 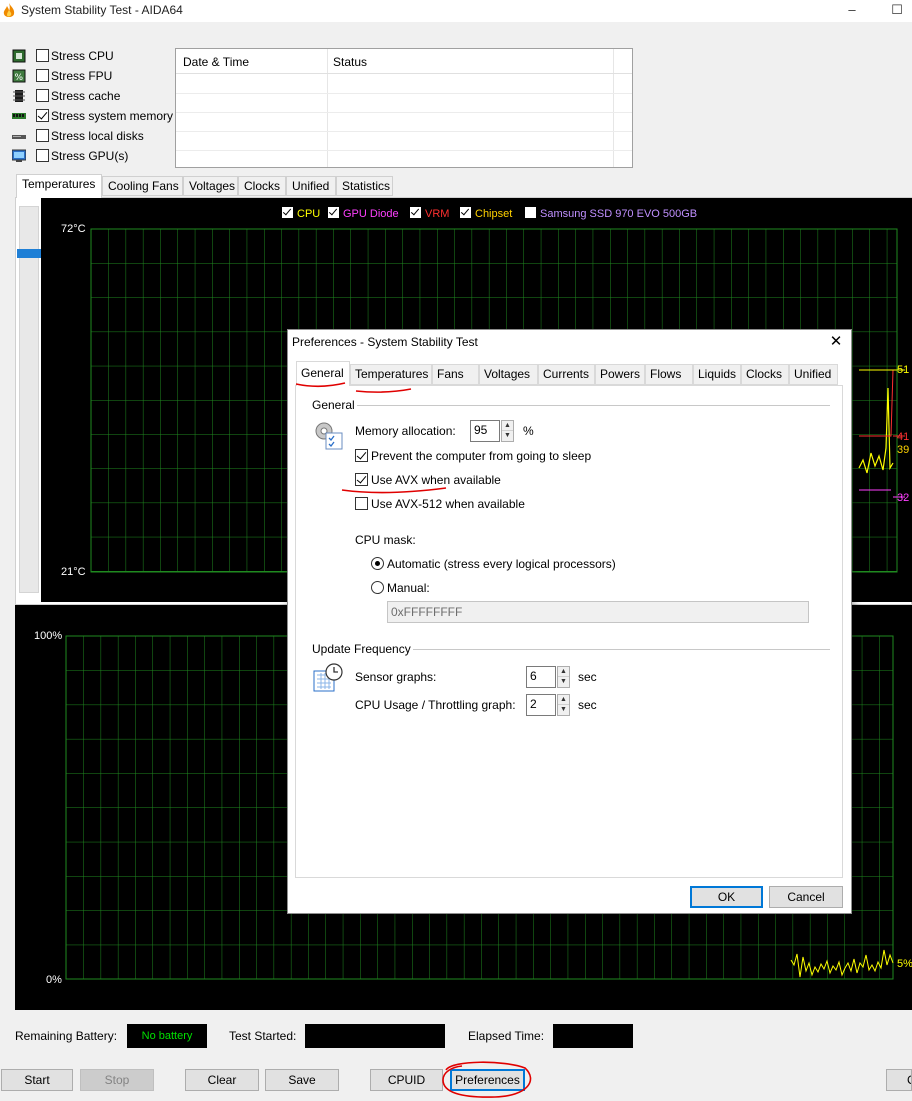 What do you see at coordinates (806, 897) in the screenshot?
I see `dialog-cancel-button: Cancel` at bounding box center [806, 897].